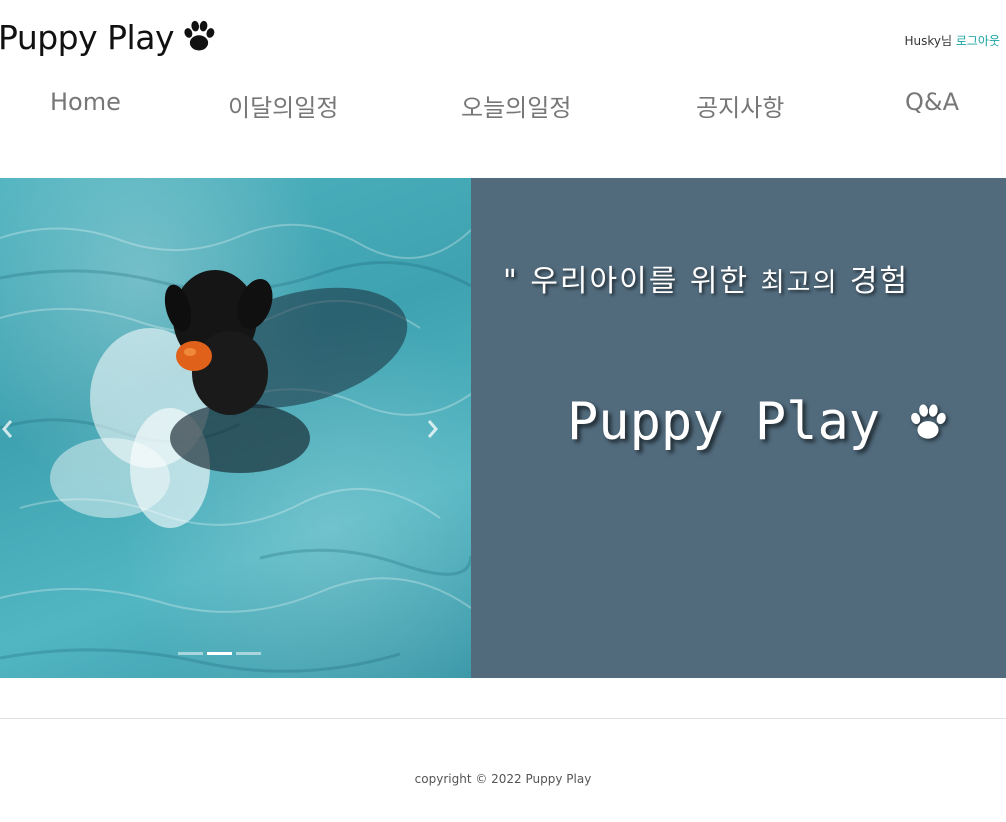 The height and width of the screenshot is (822, 1006). Describe the element at coordinates (632, 281) in the screenshot. I see `tagline-main: " 우리아이를 위한` at that location.